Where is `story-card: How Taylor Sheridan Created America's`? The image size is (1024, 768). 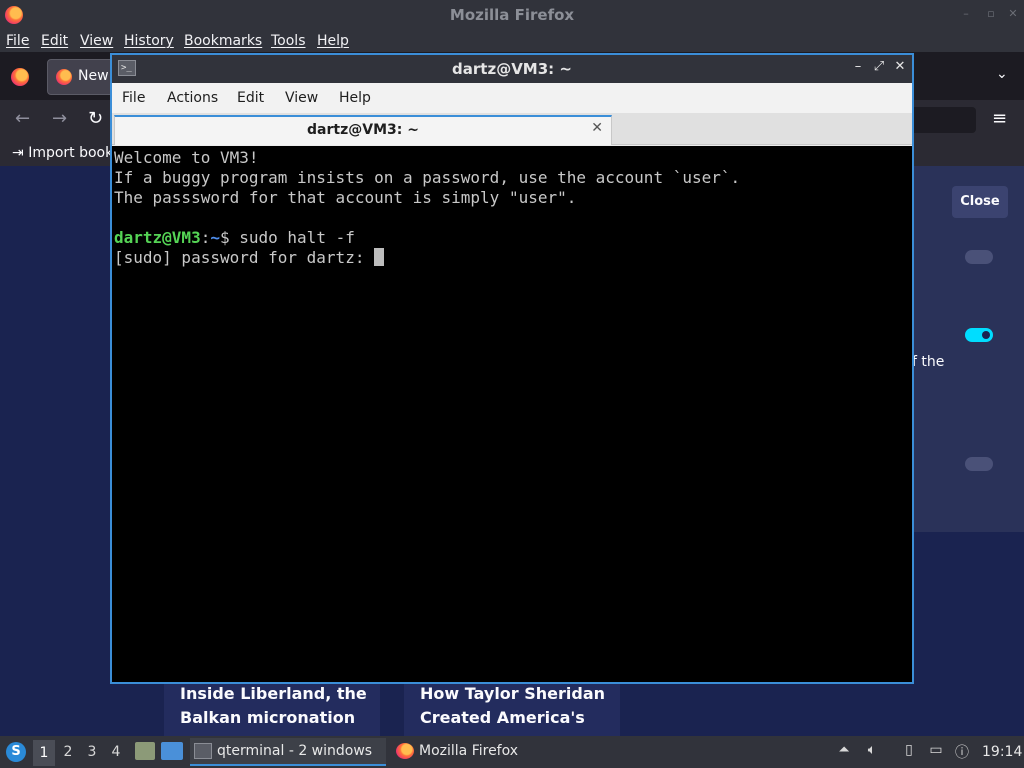 story-card: How Taylor Sheridan Created America's is located at coordinates (512, 708).